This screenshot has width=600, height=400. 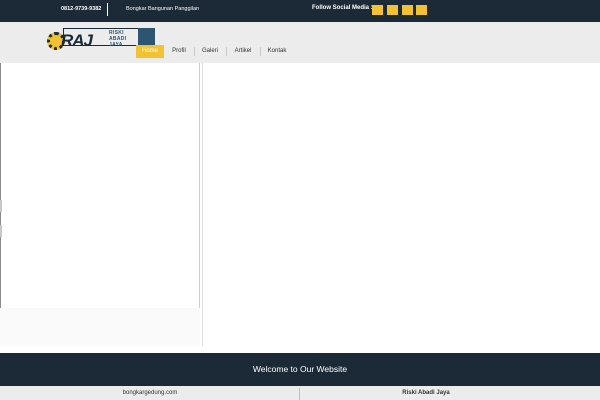 I want to click on logo-mark: RAJ, so click(x=77, y=40).